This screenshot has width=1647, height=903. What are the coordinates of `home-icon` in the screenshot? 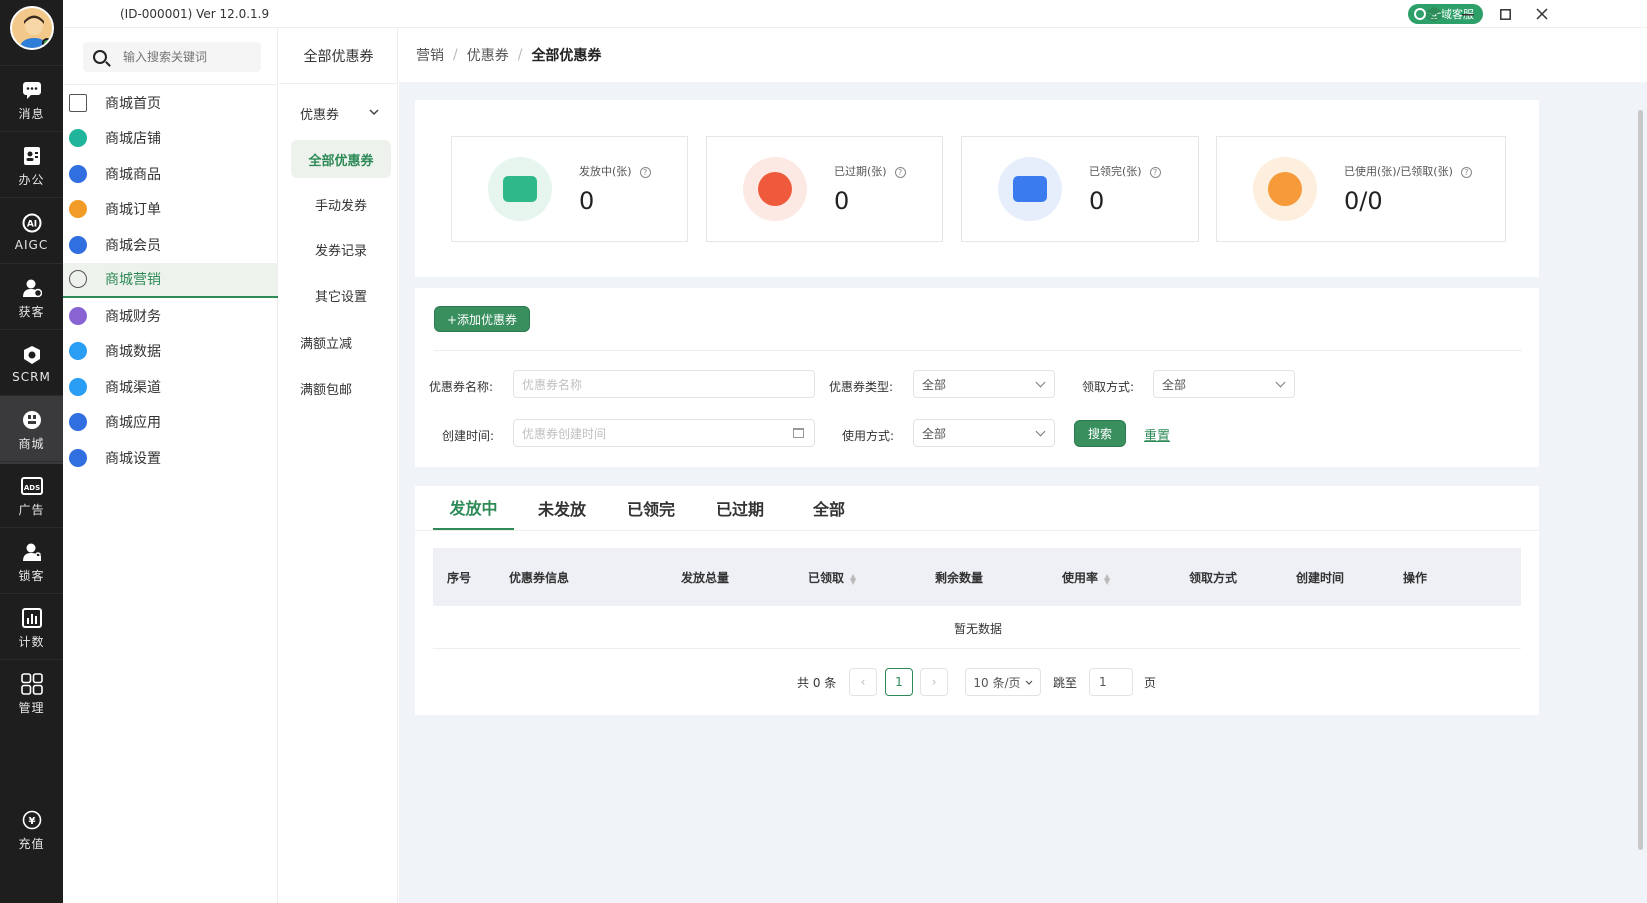 It's located at (78, 102).